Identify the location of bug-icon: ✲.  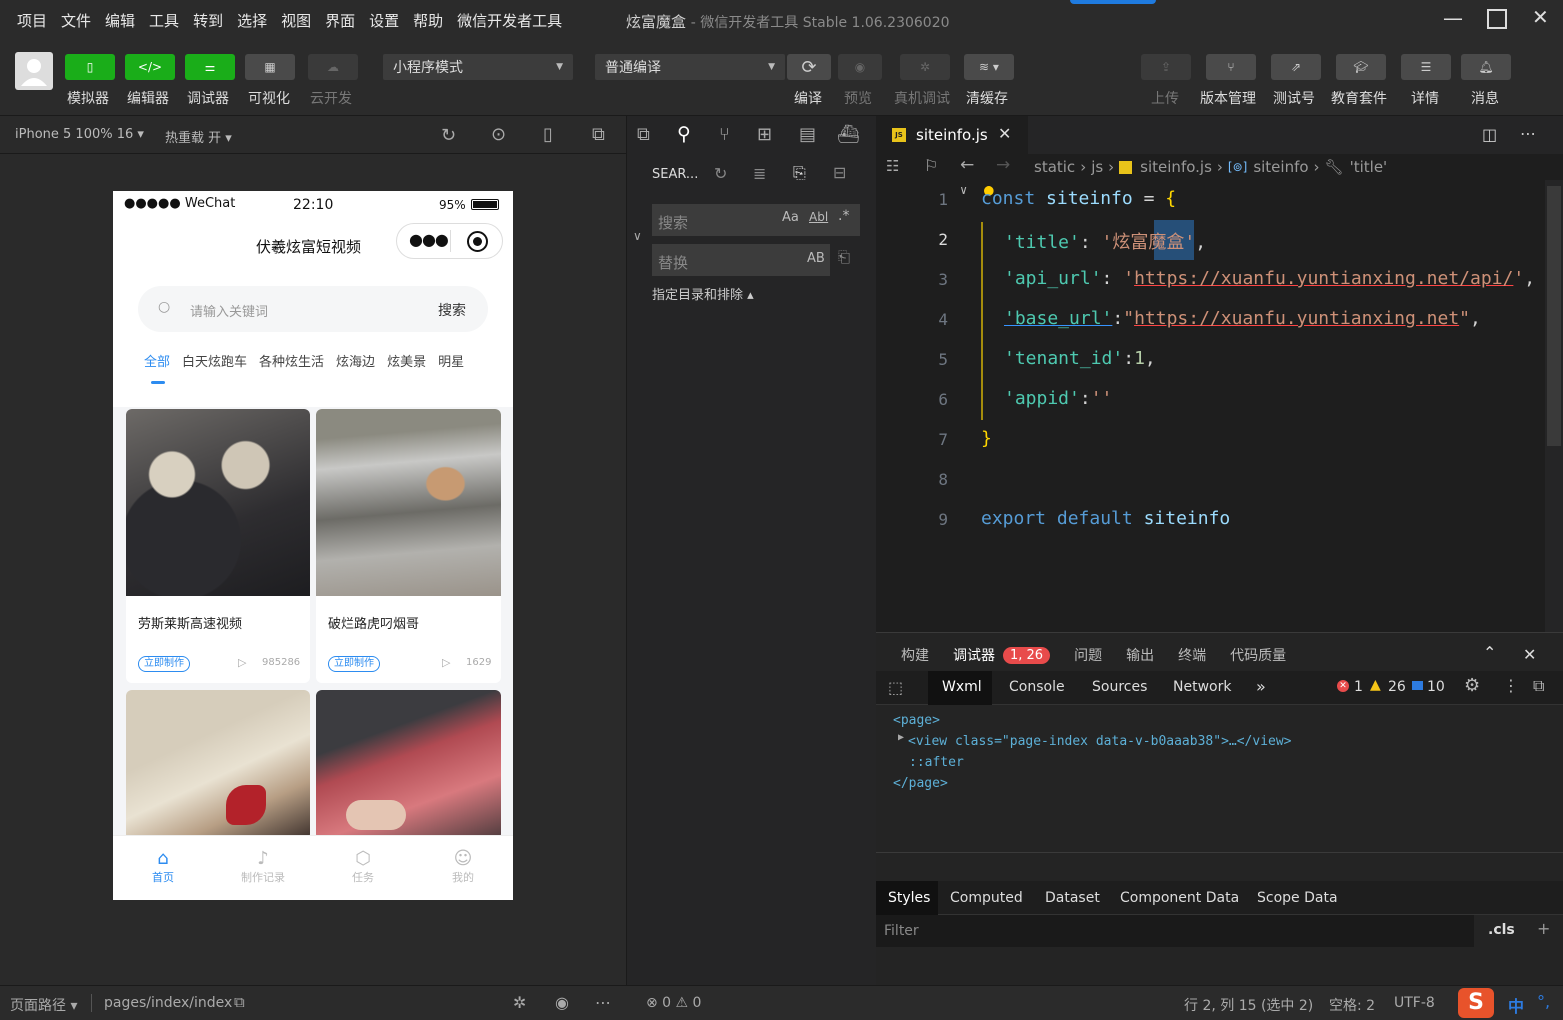
(519, 1002).